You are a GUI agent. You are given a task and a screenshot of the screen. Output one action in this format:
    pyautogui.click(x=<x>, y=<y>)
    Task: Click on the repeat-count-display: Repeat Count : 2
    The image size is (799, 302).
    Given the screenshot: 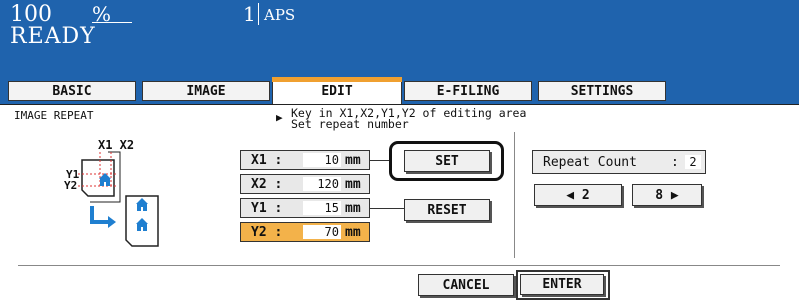 What is the action you would take?
    pyautogui.click(x=619, y=162)
    